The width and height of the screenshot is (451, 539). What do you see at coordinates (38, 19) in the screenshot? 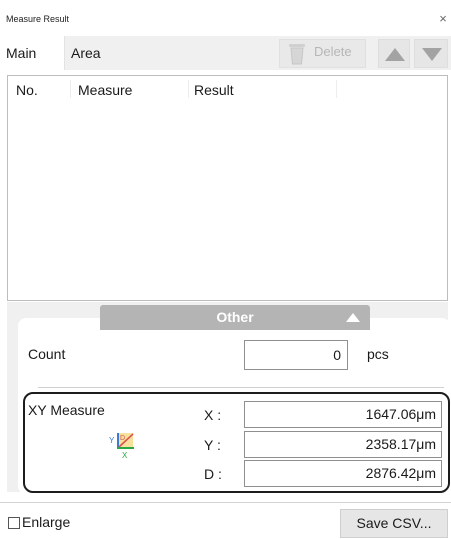
I see `window-title: Measure Result` at bounding box center [38, 19].